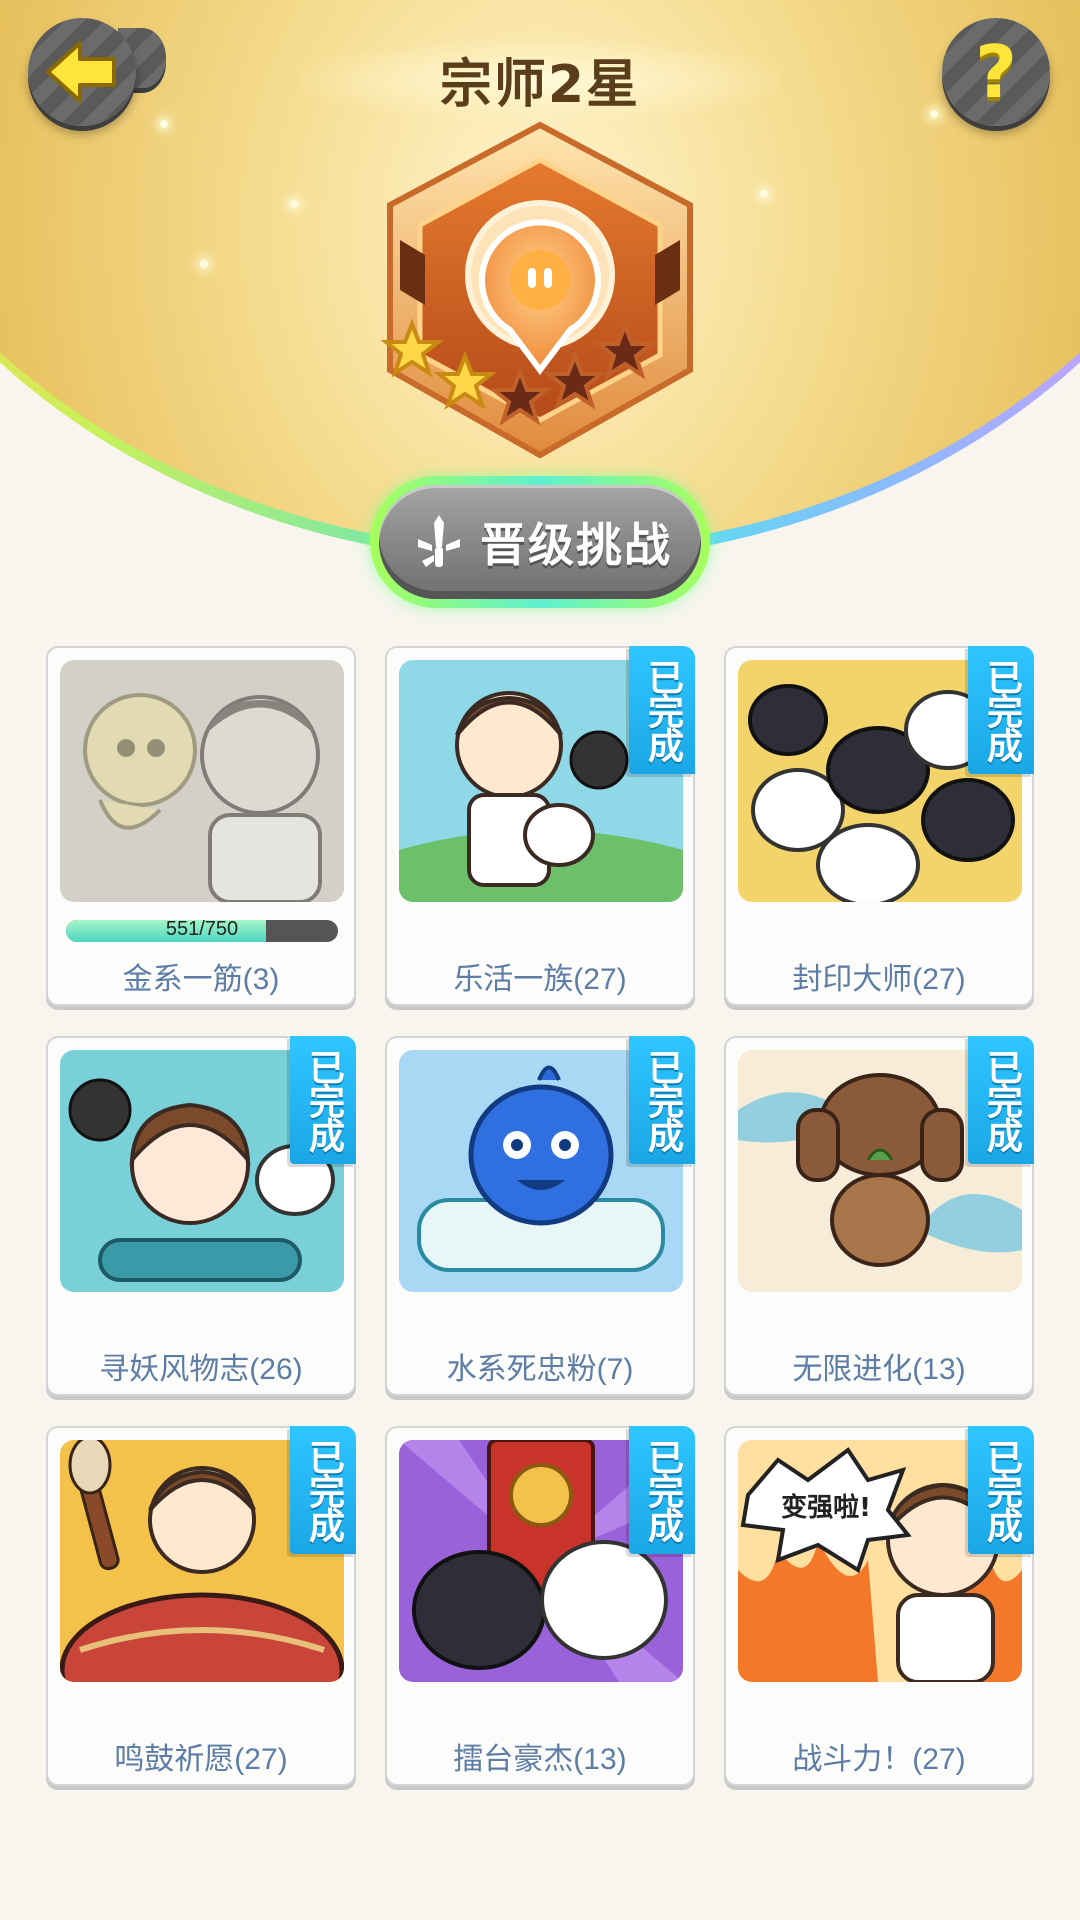 The height and width of the screenshot is (1920, 1080). I want to click on achievement-card: 已完成 擂台豪杰(13), so click(540, 1606).